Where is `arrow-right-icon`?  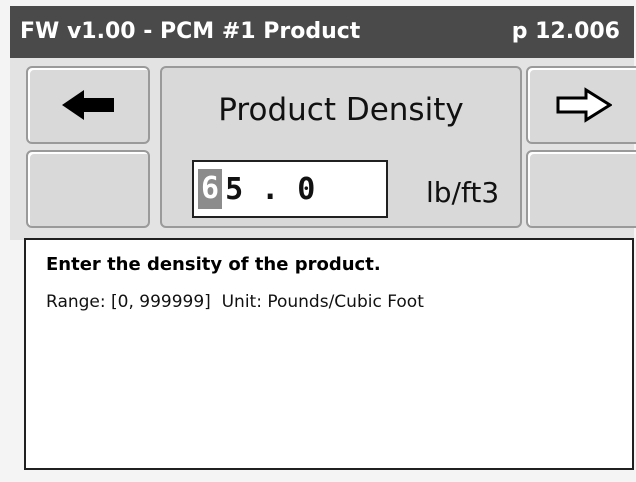 arrow-right-icon is located at coordinates (584, 105).